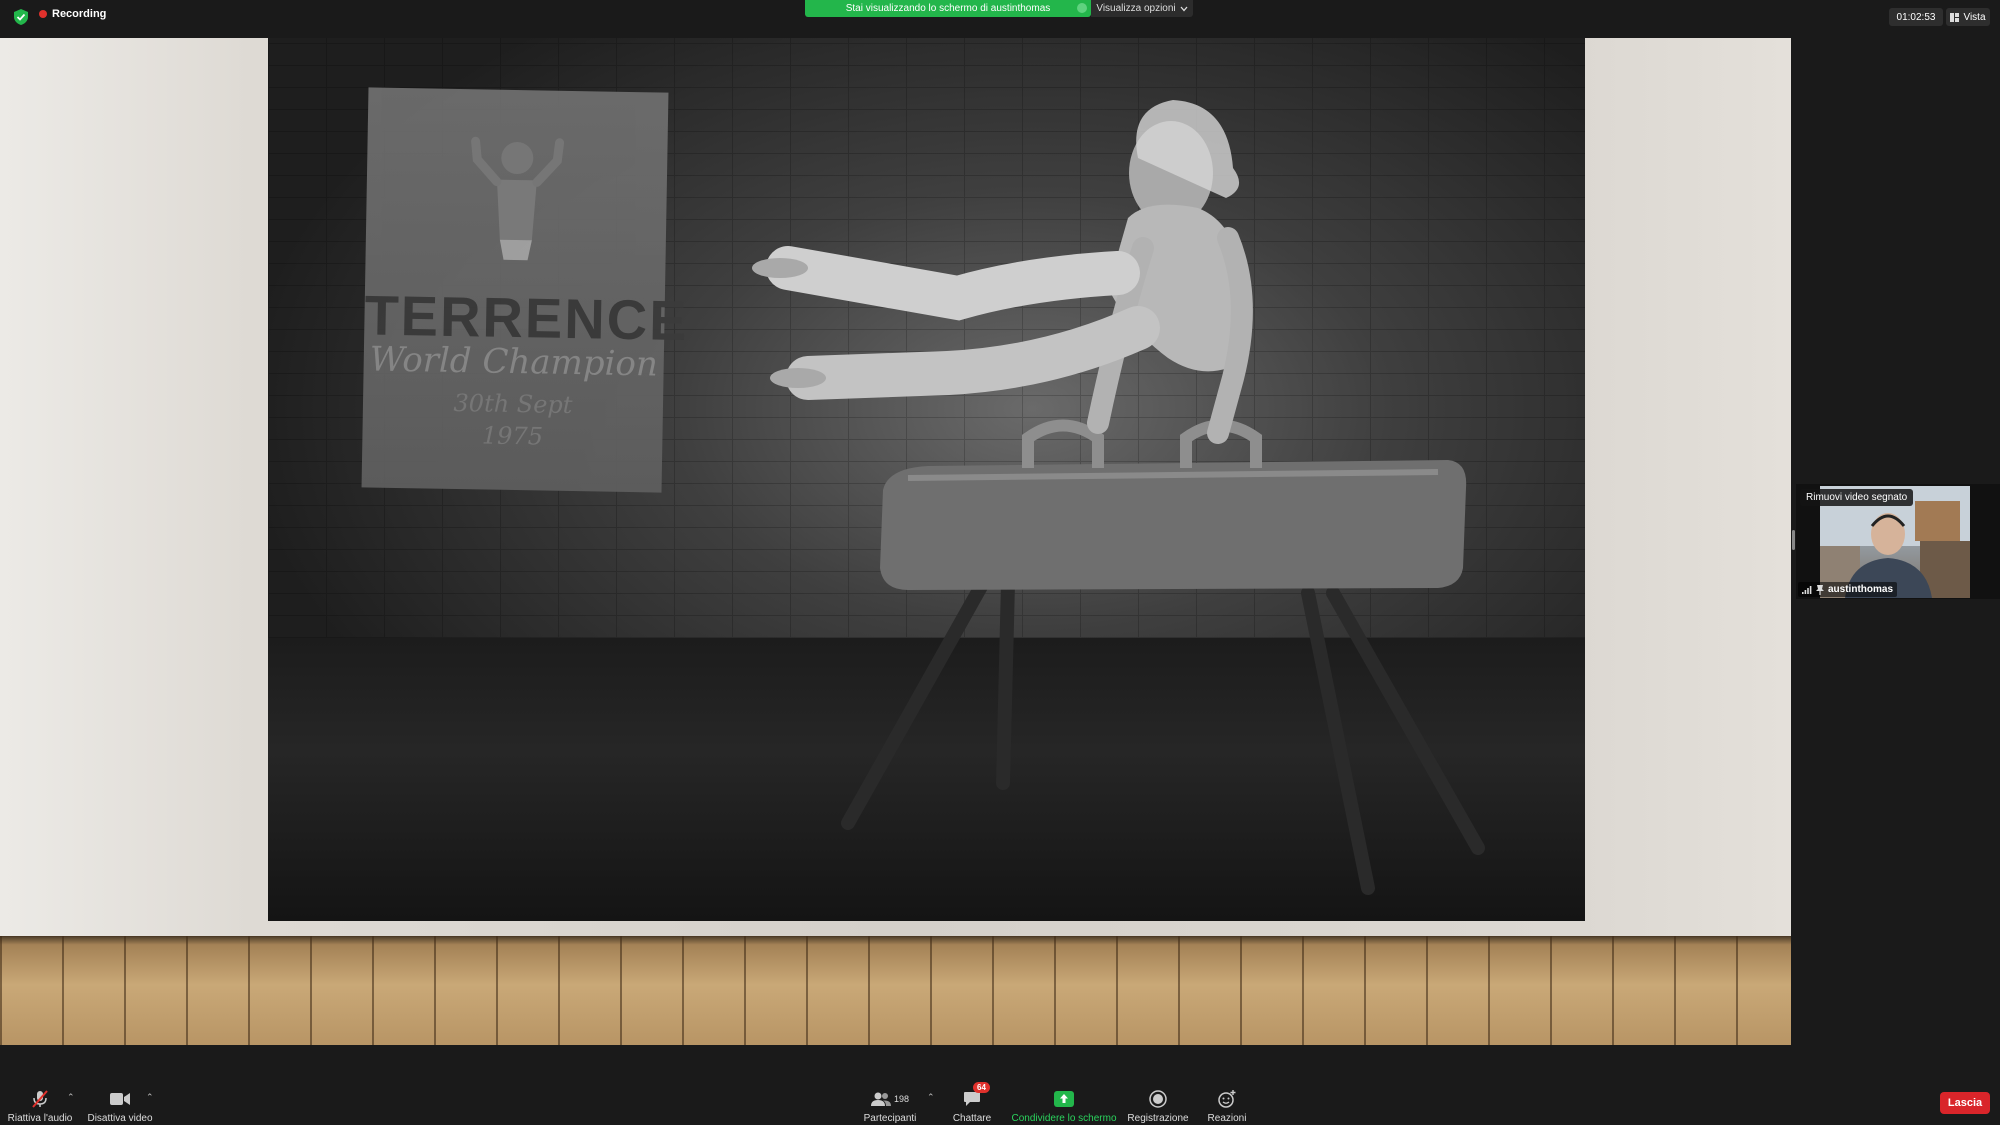 This screenshot has width=2000, height=1125. I want to click on video-label: Disattiva video, so click(120, 1118).